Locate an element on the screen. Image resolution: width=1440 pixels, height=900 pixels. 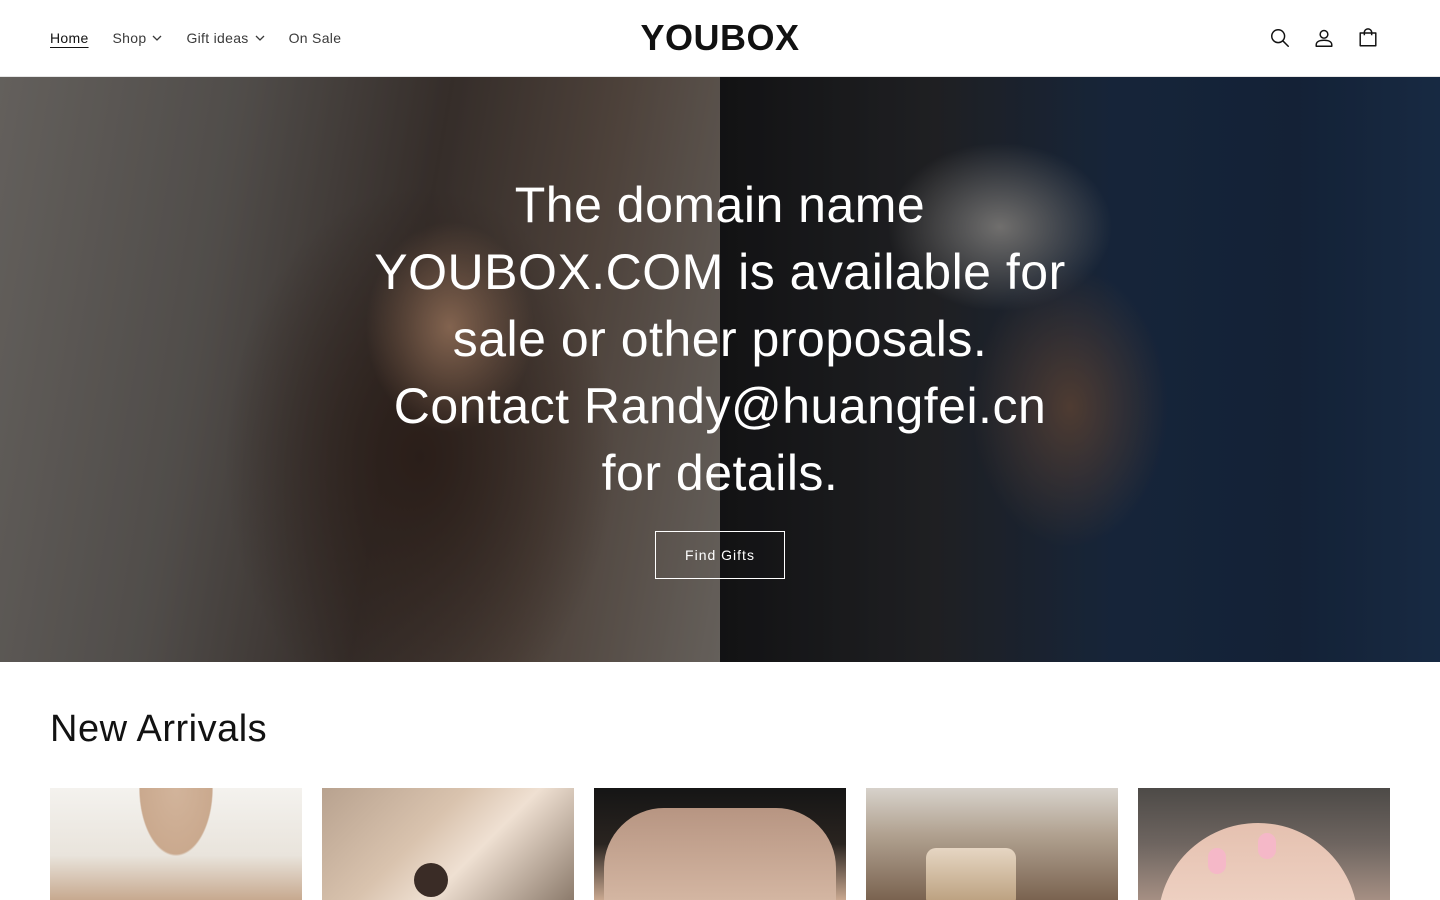
nav-item-shop: Shop is located at coordinates (138, 38).